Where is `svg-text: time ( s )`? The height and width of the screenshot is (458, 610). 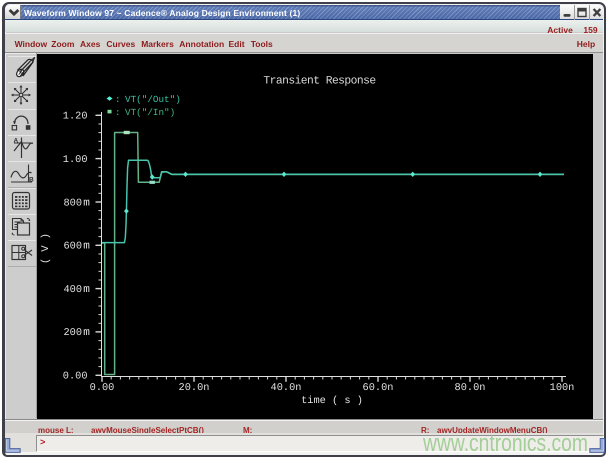 svg-text: time ( s ) is located at coordinates (332, 401).